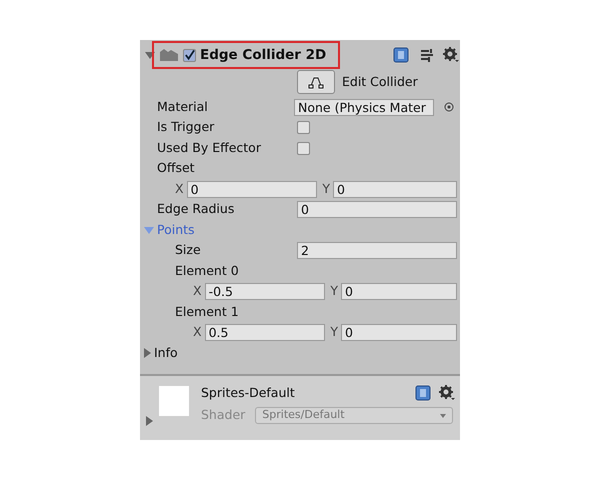 This screenshot has height=480, width=600. I want to click on property-label: Edge Radius, so click(195, 209).